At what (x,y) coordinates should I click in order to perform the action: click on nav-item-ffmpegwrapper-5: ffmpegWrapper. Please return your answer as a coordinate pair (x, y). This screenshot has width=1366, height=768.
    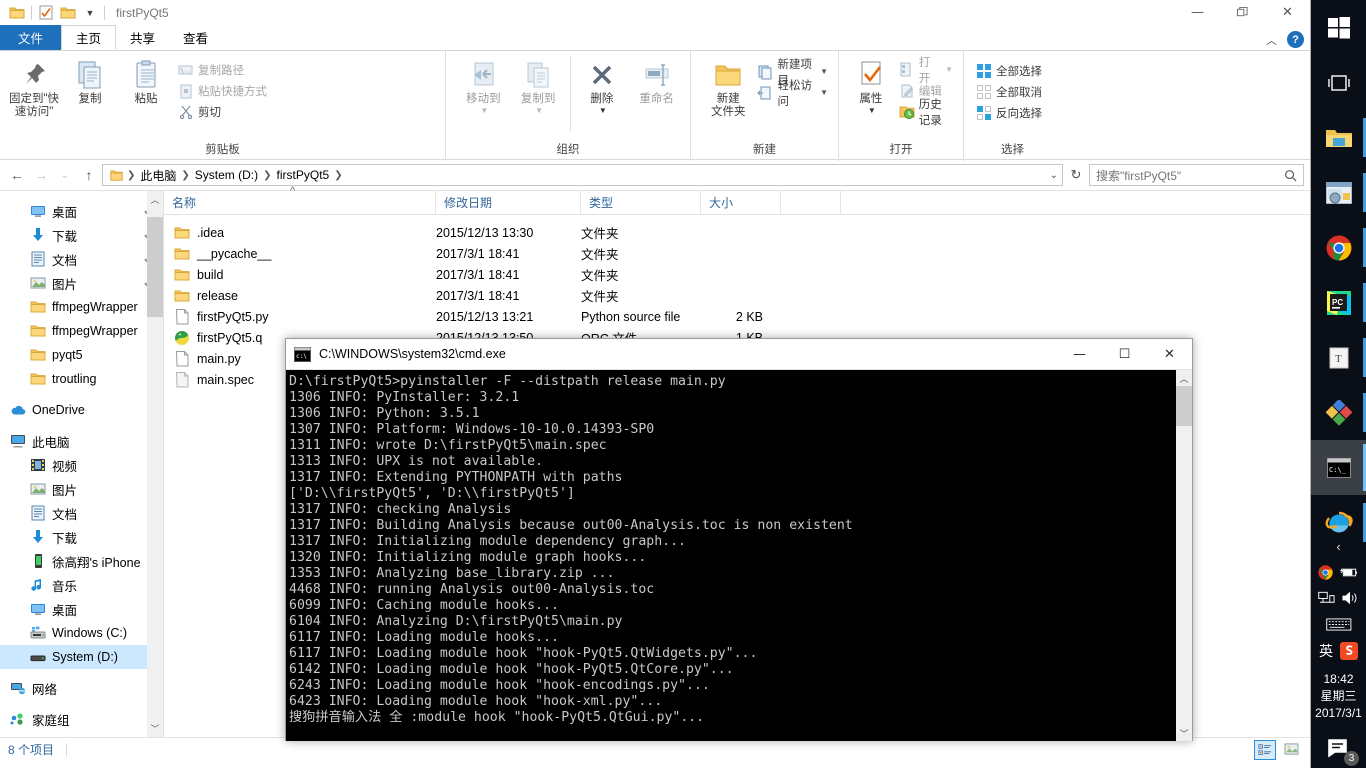
    Looking at the image, I should click on (81, 331).